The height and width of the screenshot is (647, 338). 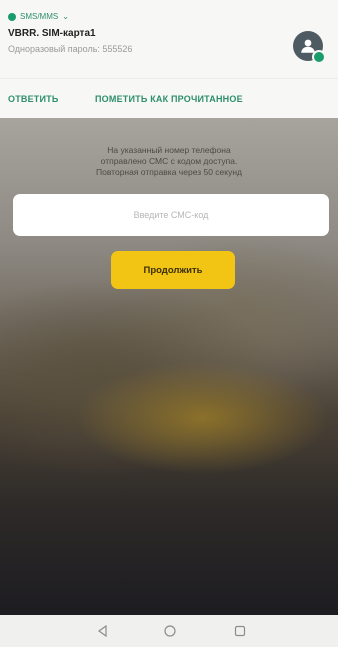 I want to click on sms-code-input, so click(x=171, y=215).